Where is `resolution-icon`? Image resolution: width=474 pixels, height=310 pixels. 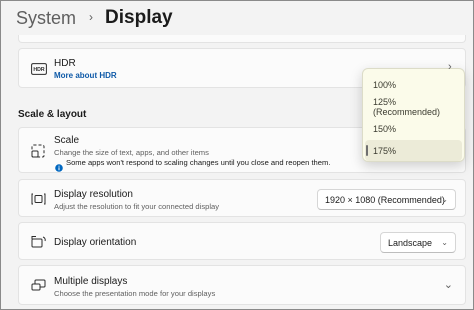 resolution-icon is located at coordinates (38, 198).